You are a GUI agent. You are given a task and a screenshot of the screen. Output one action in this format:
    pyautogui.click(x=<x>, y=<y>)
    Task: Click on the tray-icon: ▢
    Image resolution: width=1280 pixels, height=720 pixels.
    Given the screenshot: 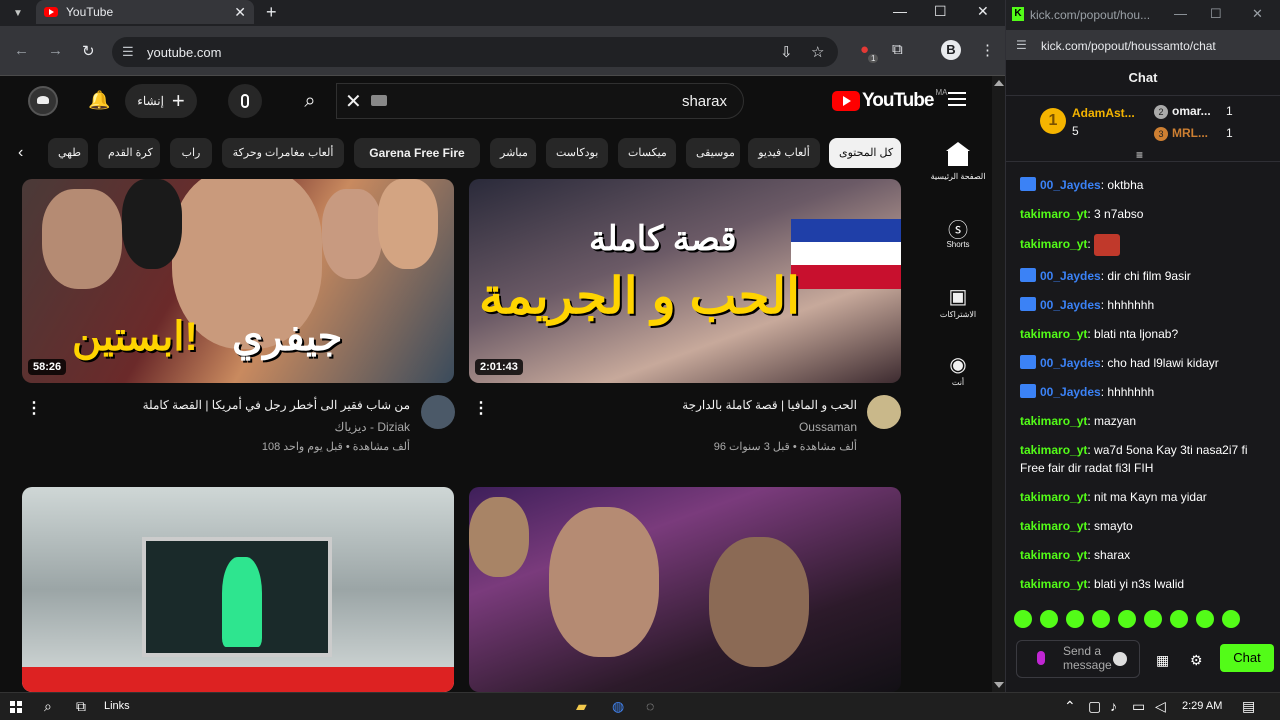 What is the action you would take?
    pyautogui.click(x=1094, y=706)
    